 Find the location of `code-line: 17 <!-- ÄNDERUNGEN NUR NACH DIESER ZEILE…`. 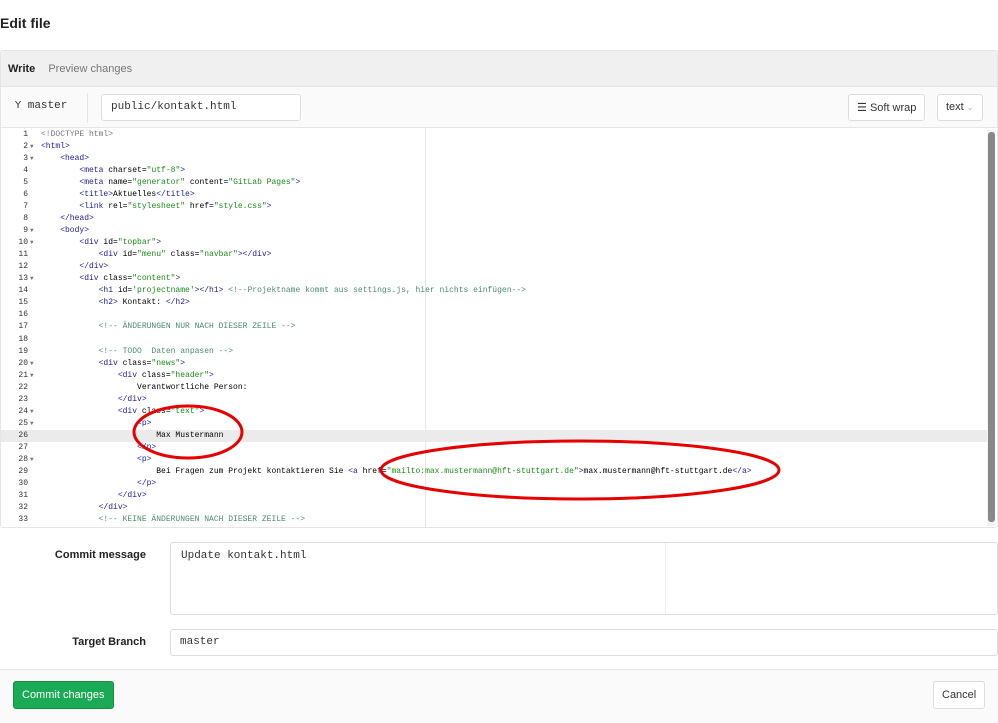

code-line: 17 <!-- ÄNDERUNGEN NUR NACH DIESER ZEILE… is located at coordinates (494, 327).